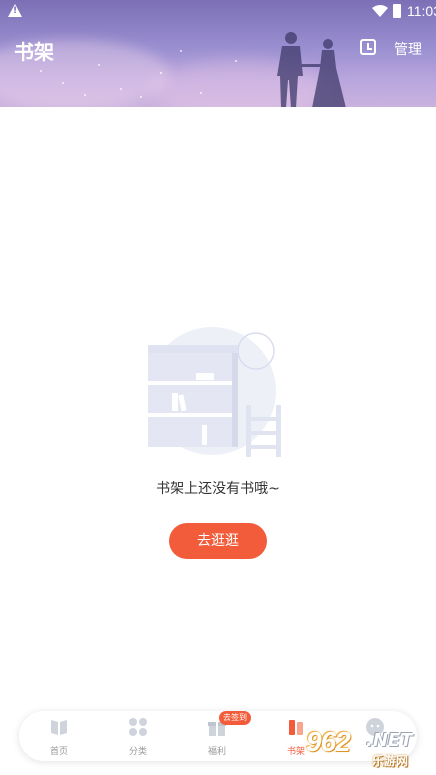  I want to click on couple-illustration, so click(311, 69).